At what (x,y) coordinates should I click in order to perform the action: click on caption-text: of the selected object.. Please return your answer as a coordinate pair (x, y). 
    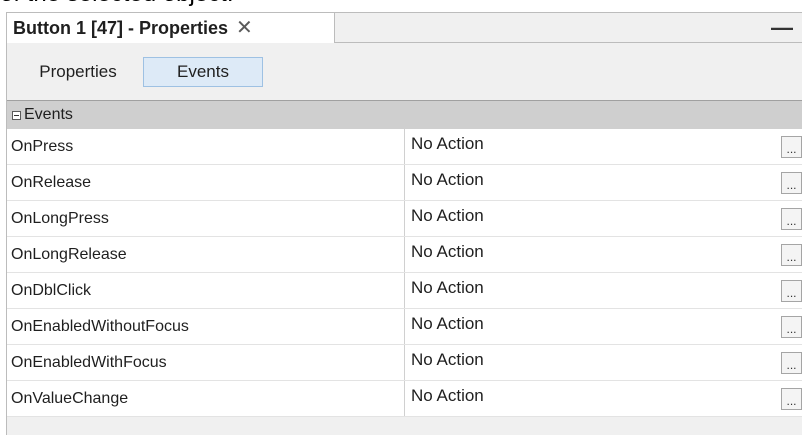
    Looking at the image, I should click on (116, 6).